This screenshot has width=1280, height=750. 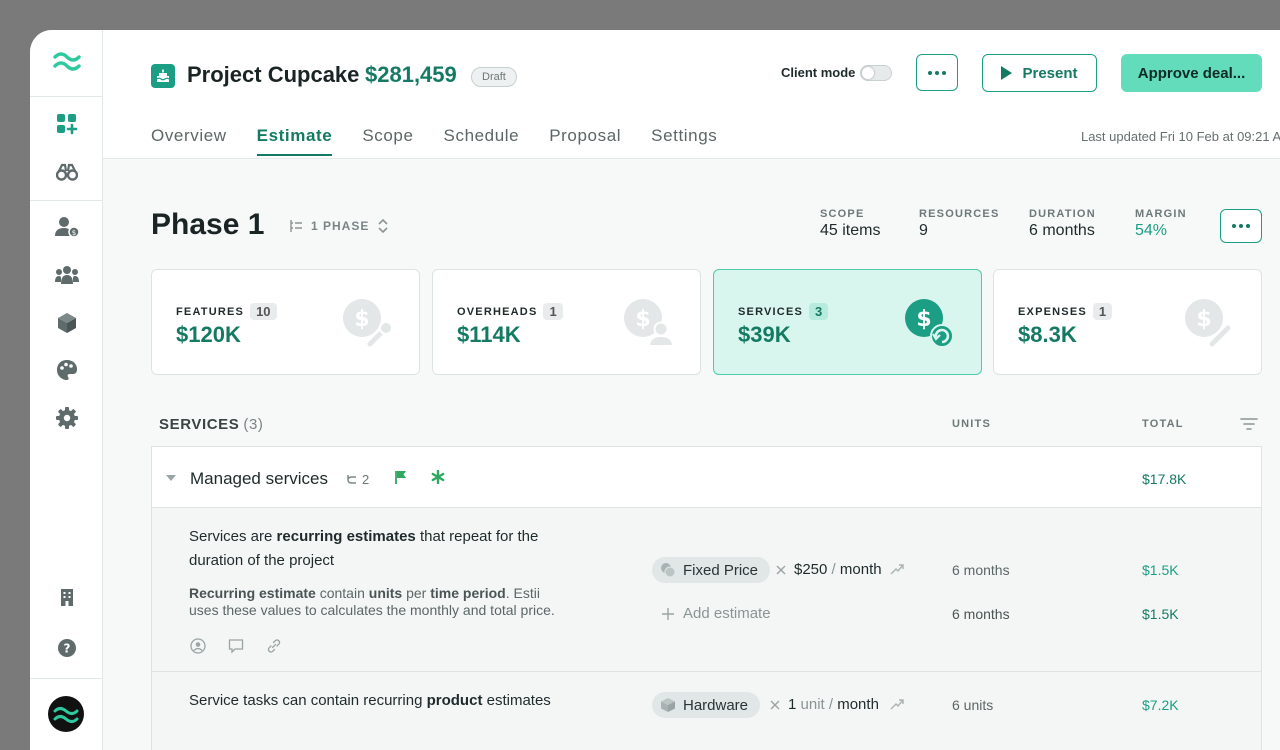 I want to click on col-total-header: TOTAL, so click(x=1163, y=424).